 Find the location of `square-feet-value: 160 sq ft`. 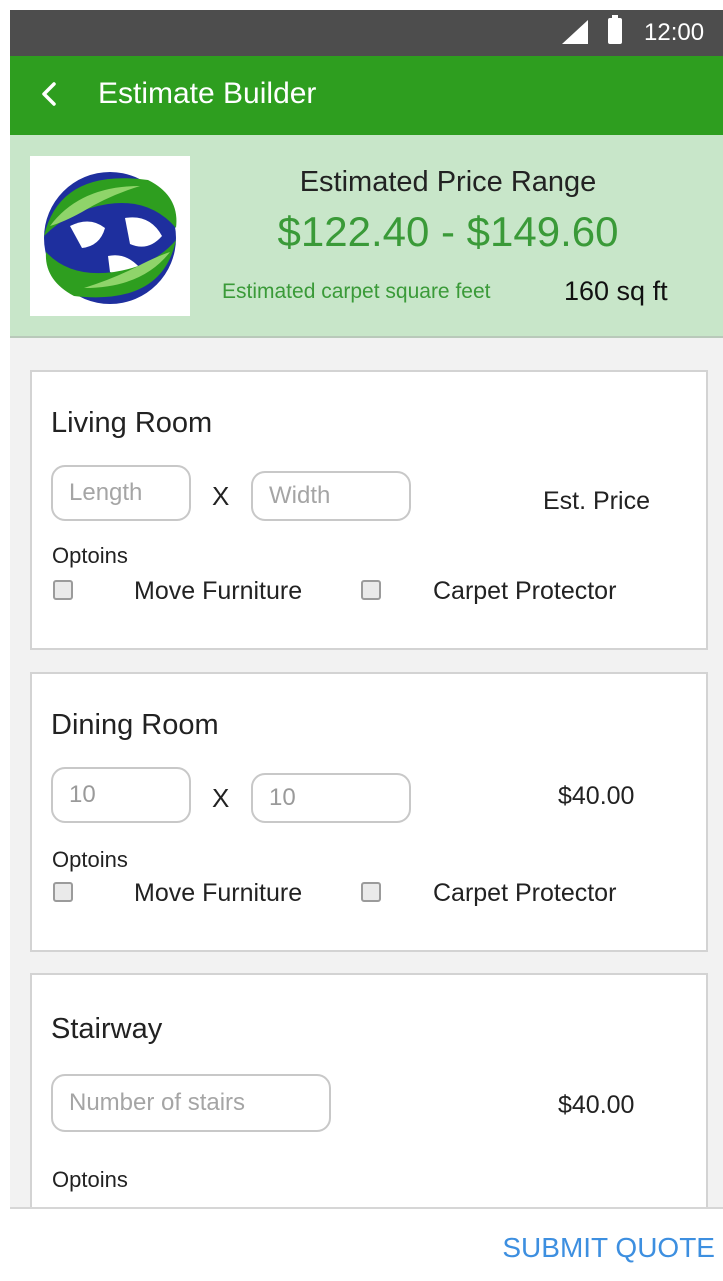

square-feet-value: 160 sq ft is located at coordinates (616, 291).